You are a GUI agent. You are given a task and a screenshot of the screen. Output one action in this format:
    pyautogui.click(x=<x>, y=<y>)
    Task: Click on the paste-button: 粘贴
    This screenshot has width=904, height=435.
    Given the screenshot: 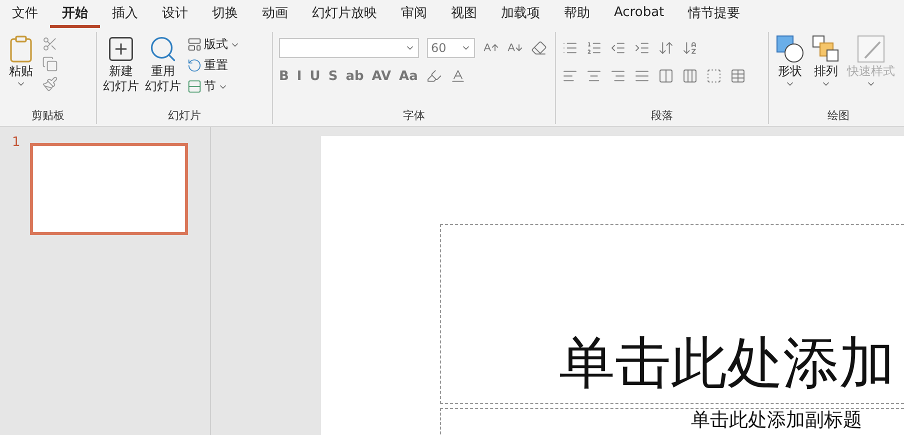 What is the action you would take?
    pyautogui.click(x=21, y=70)
    